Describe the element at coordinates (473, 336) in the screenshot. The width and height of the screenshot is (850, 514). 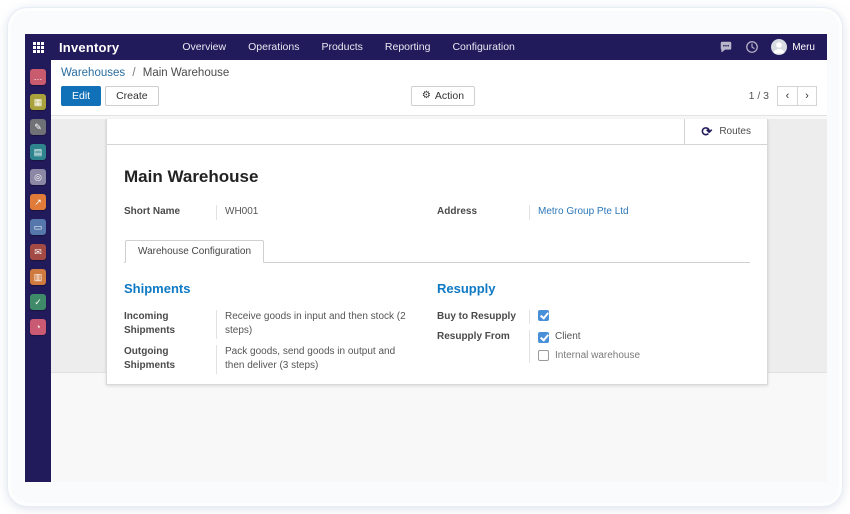
I see `resupply-from-label: Resupply From` at that location.